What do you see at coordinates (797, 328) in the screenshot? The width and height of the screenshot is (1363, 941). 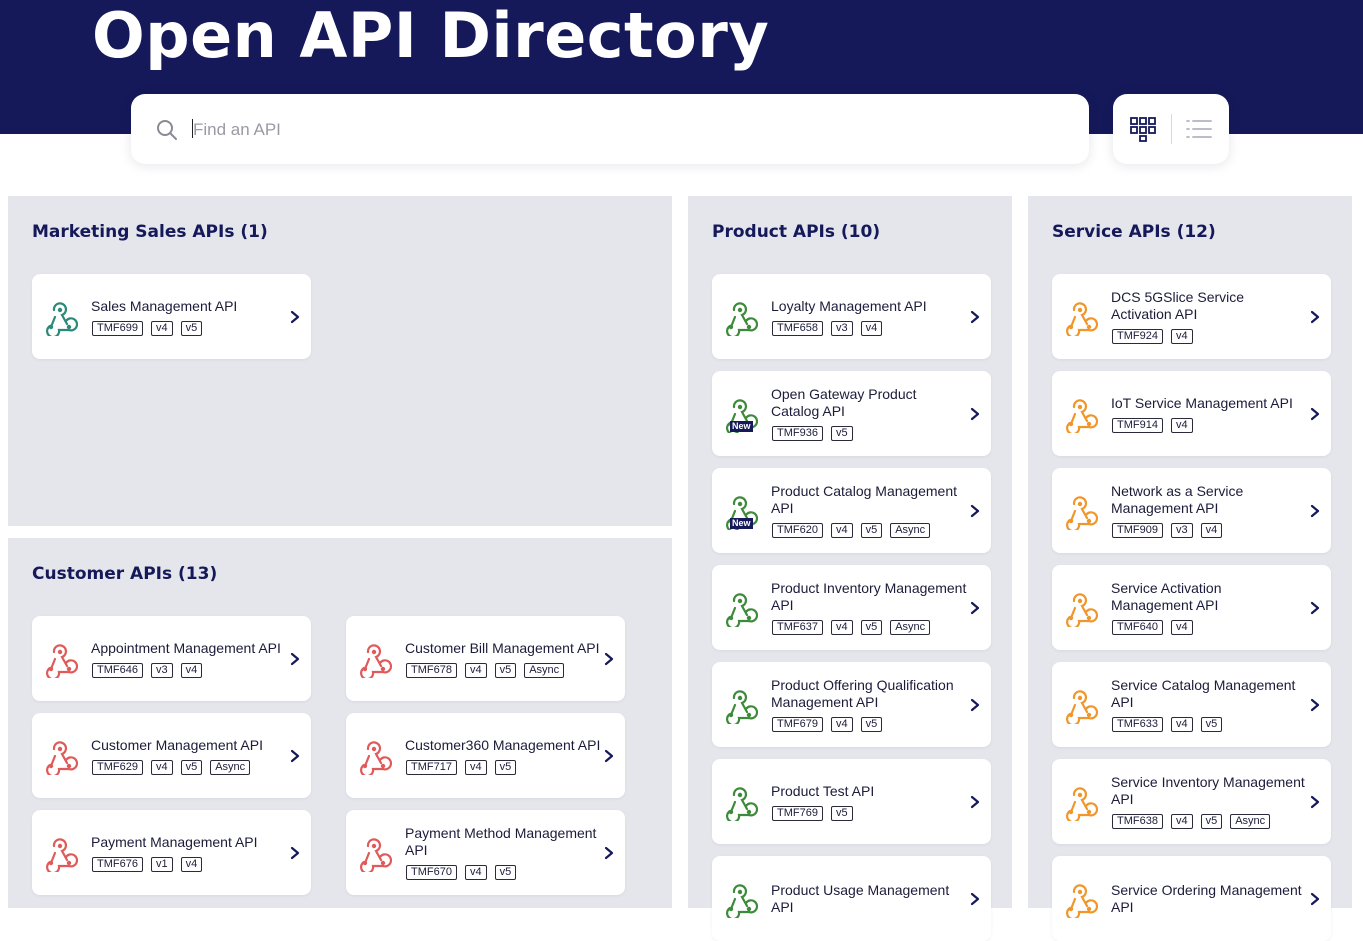 I see `version-tag: TMF658` at bounding box center [797, 328].